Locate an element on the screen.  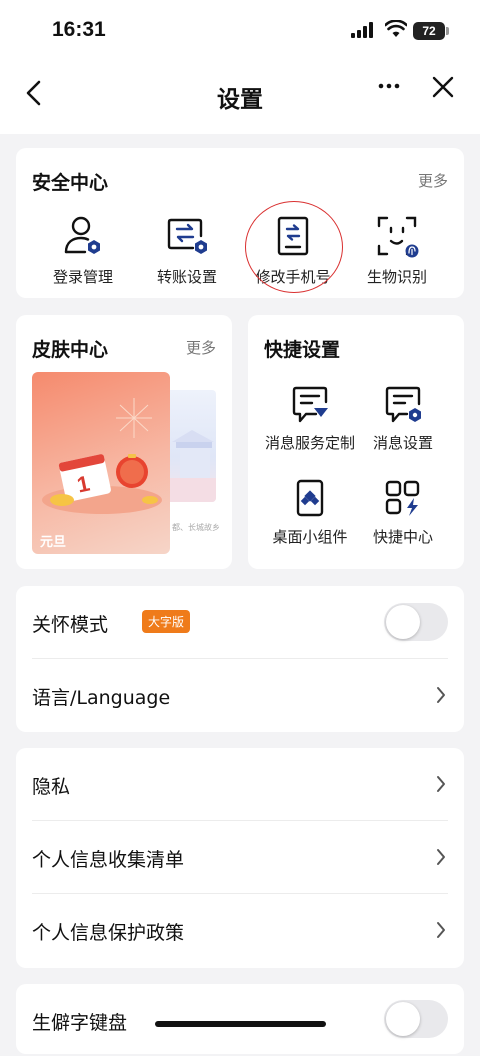
quick-center-label: 快捷中心 is located at coordinates (402, 537).